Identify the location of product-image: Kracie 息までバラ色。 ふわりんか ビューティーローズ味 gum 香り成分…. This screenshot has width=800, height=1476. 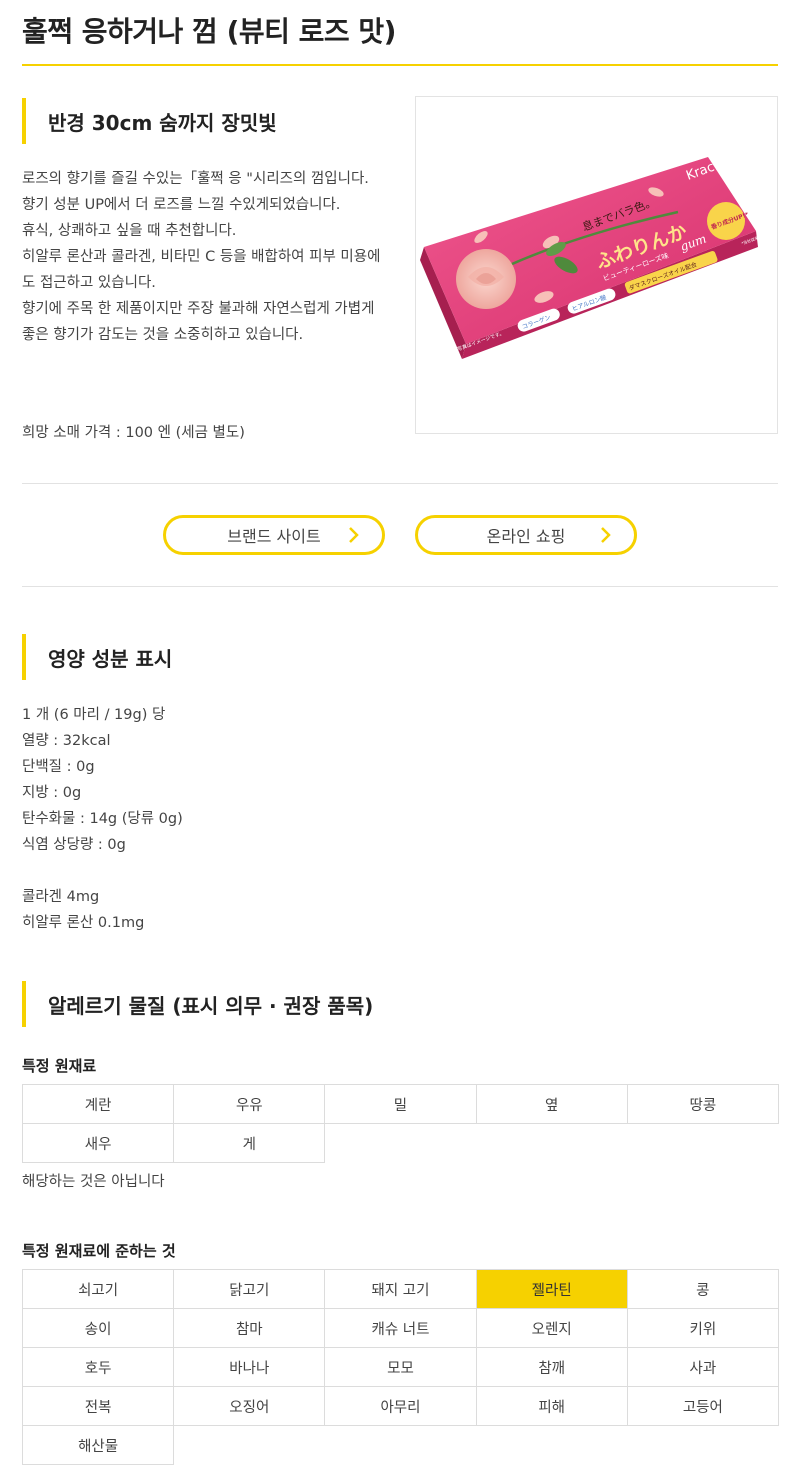
(596, 265).